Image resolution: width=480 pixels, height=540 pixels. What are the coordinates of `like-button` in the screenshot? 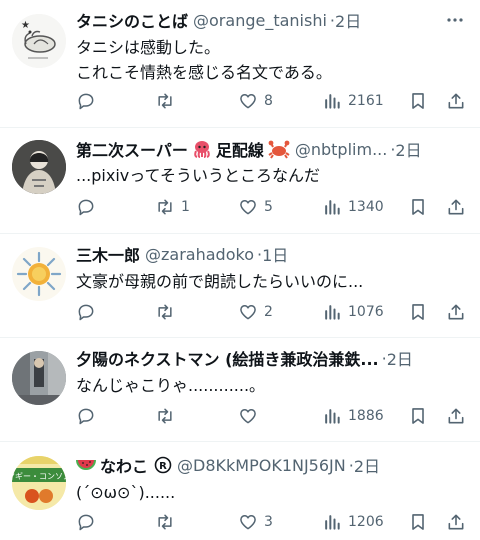 It's located at (251, 416).